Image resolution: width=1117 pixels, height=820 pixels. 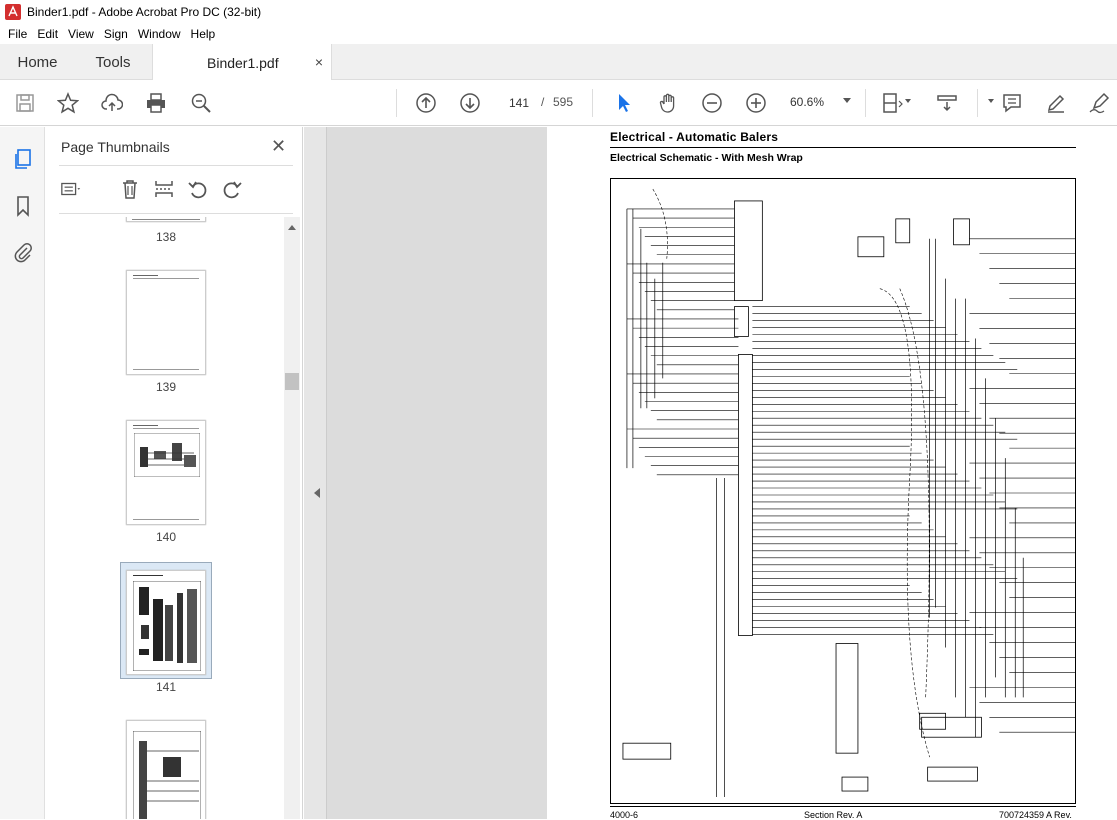 What do you see at coordinates (116, 34) in the screenshot?
I see `menu-sign: Sign` at bounding box center [116, 34].